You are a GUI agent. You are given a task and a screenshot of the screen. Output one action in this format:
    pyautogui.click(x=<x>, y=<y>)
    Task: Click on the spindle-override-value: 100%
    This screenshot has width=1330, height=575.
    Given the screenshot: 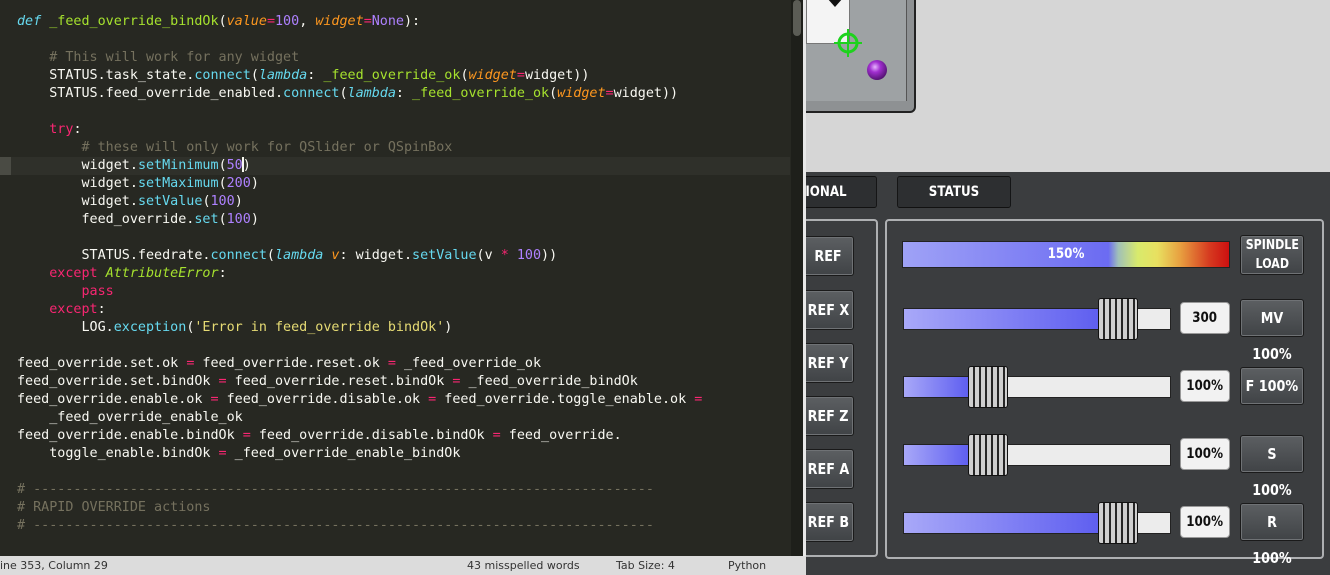 What is the action you would take?
    pyautogui.click(x=1205, y=454)
    